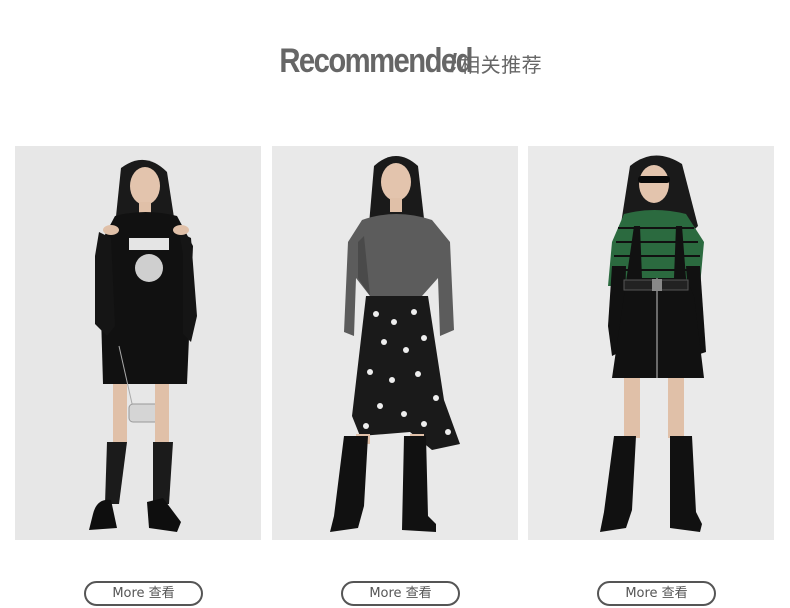 This screenshot has width=790, height=608. Describe the element at coordinates (376, 61) in the screenshot. I see `heading-title-en: Recommended` at that location.